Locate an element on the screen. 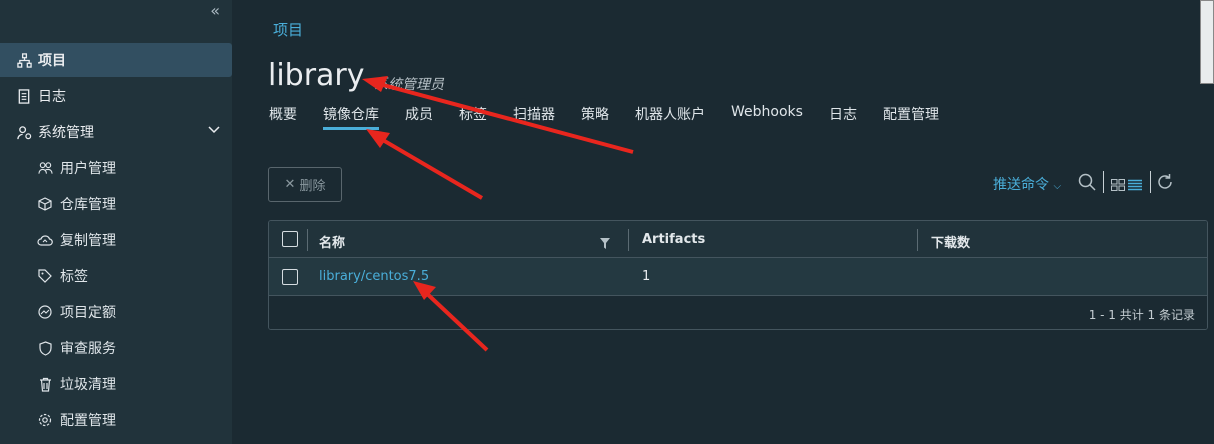 Image resolution: width=1214 pixels, height=444 pixels. column-name: 名称 is located at coordinates (332, 241).